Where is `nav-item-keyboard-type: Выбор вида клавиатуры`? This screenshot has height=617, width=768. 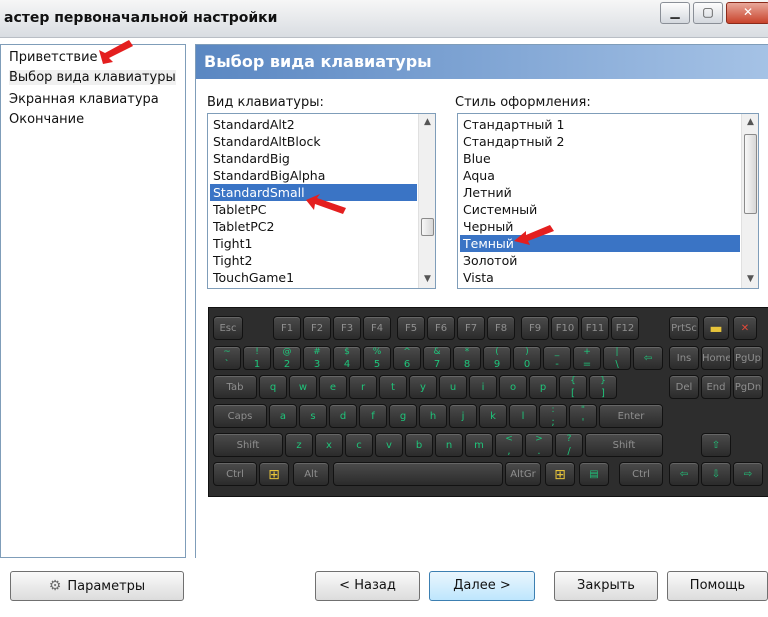
nav-item-keyboard-type: Выбор вида клавиатуры is located at coordinates (92, 77).